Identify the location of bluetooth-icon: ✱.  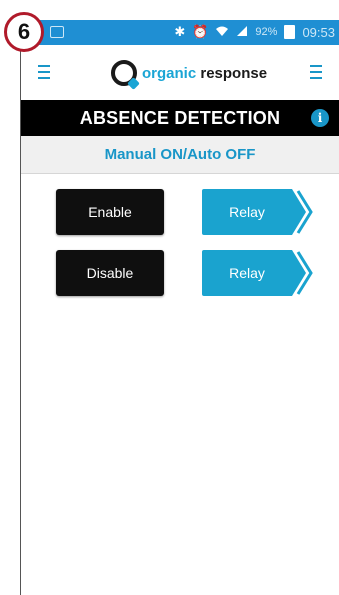
(180, 31).